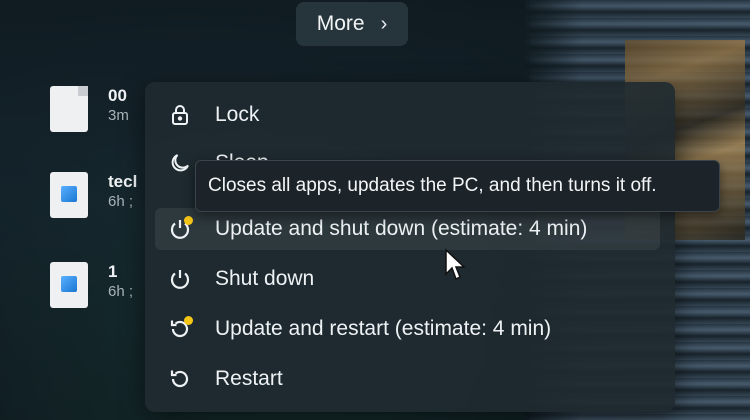 This screenshot has width=750, height=420. I want to click on recent-file-item: 00 3m, so click(89, 109).